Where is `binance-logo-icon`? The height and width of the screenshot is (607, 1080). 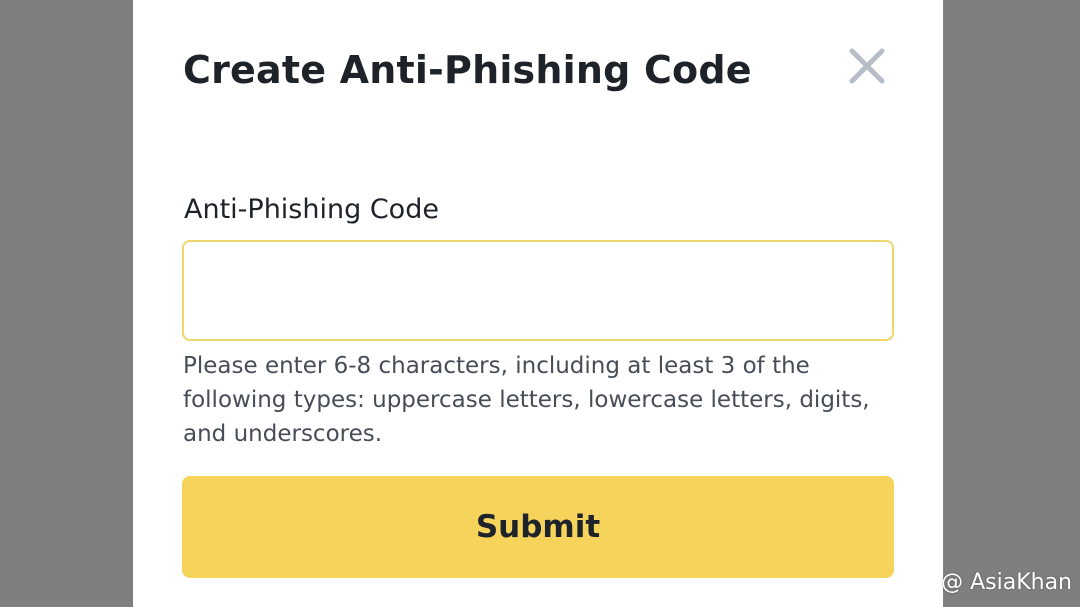
binance-logo-icon is located at coordinates (922, 582).